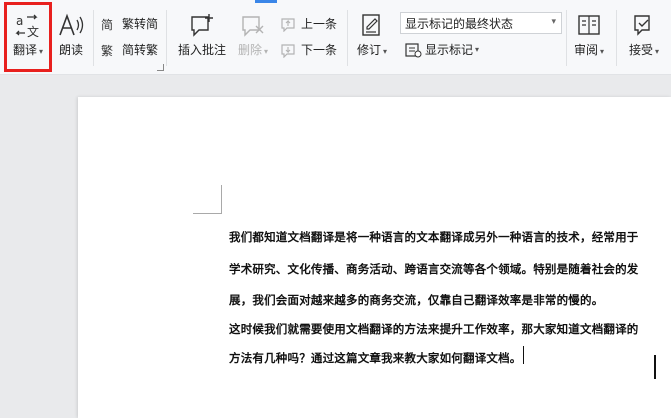 This screenshot has height=418, width=671. Describe the element at coordinates (289, 50) in the screenshot. I see `next-comment-icon` at that location.